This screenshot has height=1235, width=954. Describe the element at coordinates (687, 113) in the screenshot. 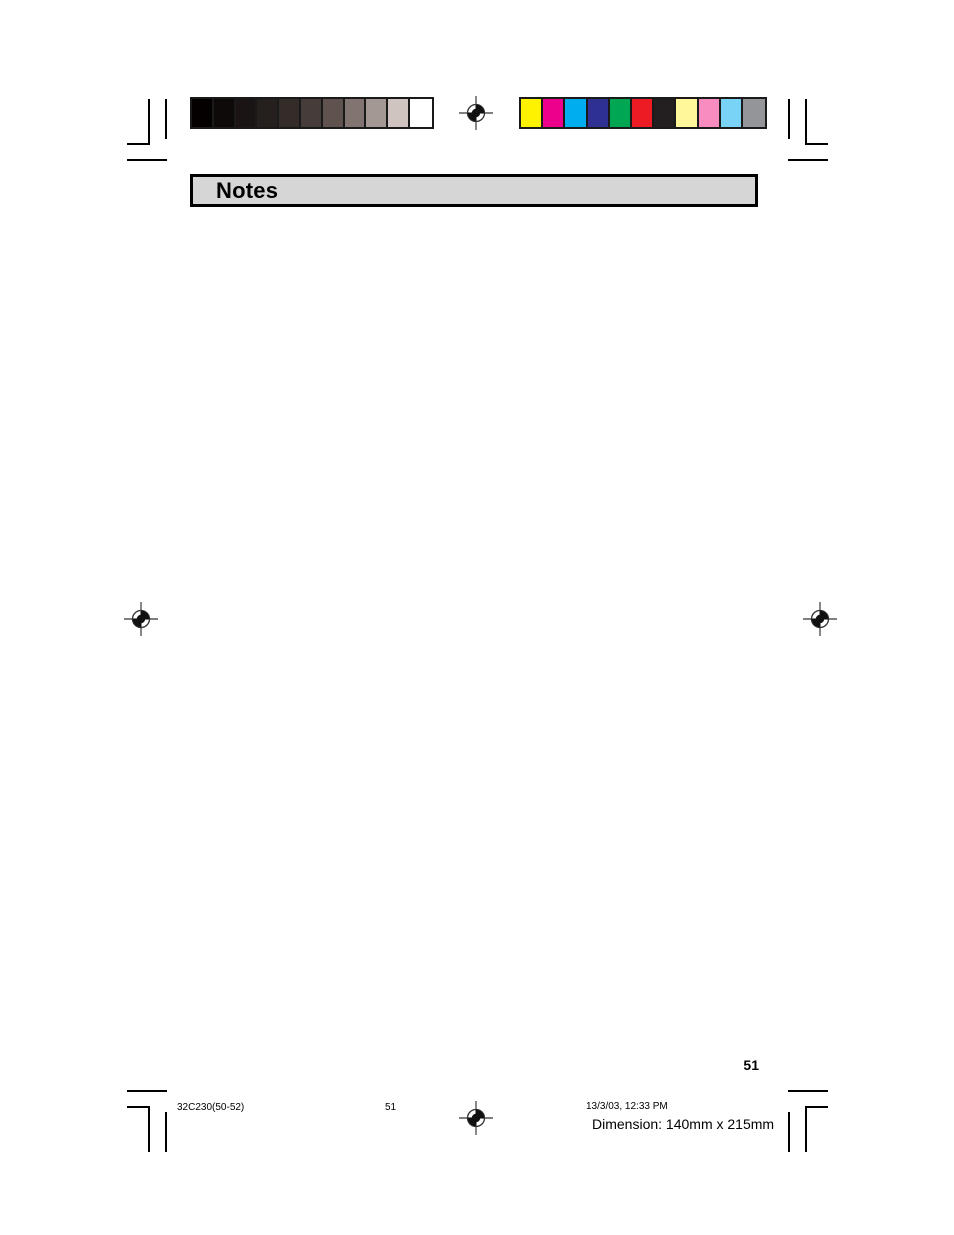

I see `swatch-pale-yellow` at that location.